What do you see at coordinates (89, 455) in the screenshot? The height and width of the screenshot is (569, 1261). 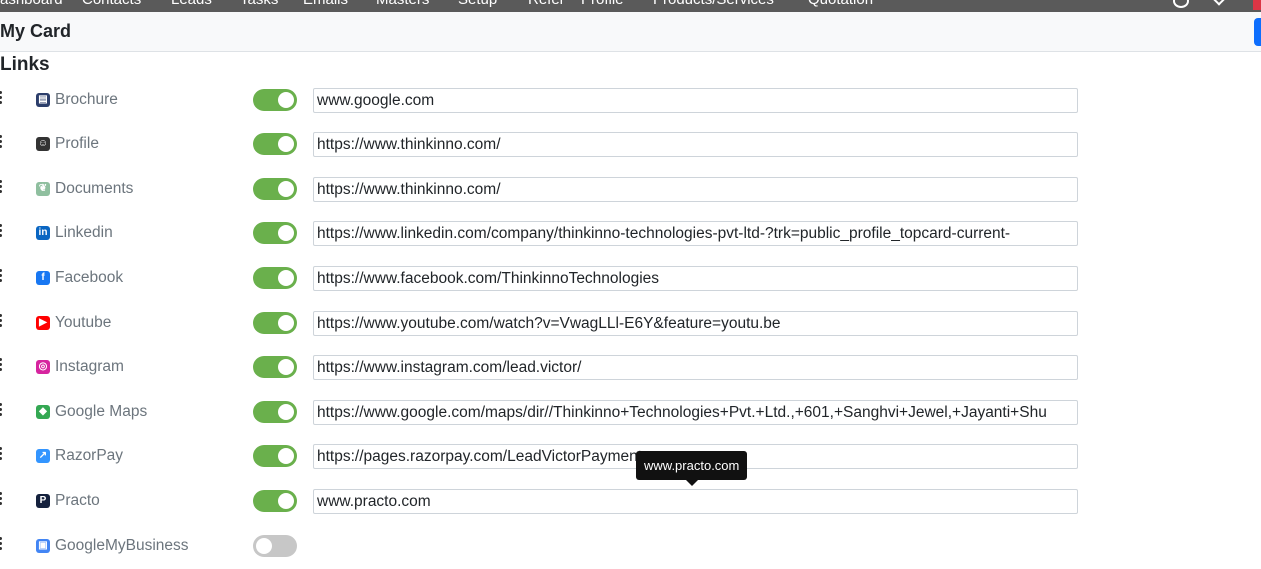 I see `link-label: RazorPay` at bounding box center [89, 455].